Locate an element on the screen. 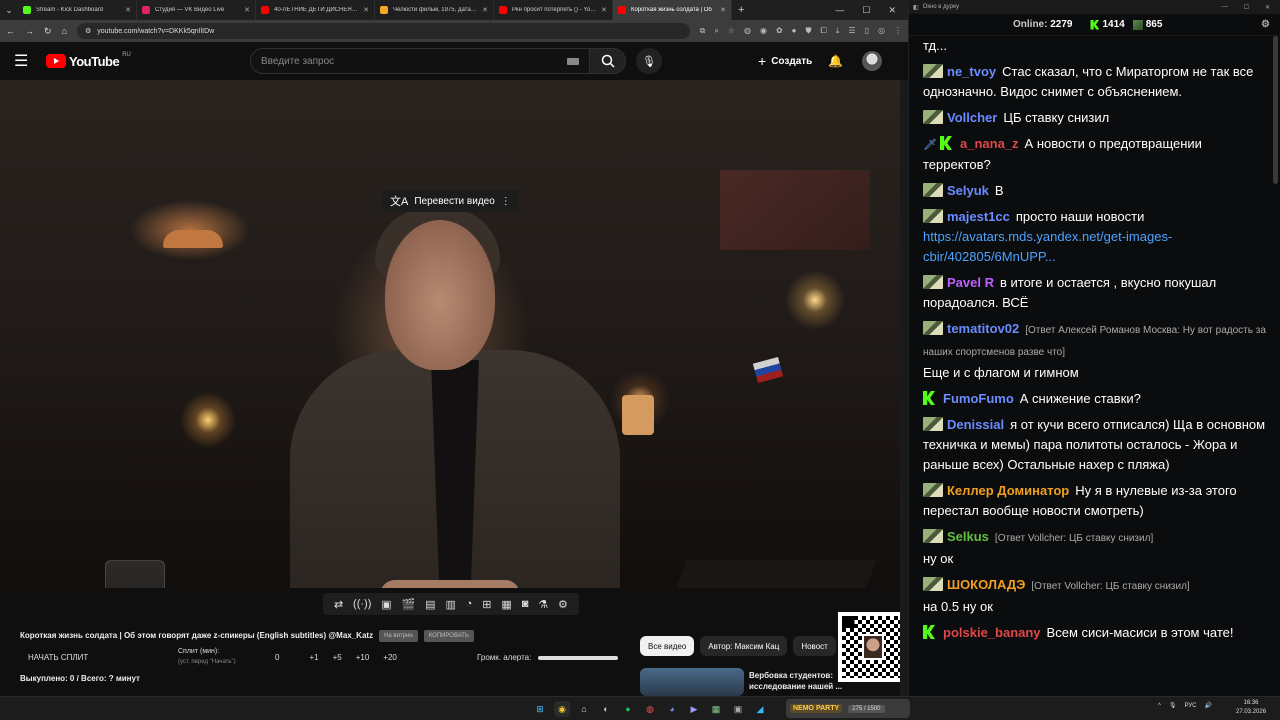 This screenshot has height=720, width=1280. app-icon: ▦ is located at coordinates (716, 709).